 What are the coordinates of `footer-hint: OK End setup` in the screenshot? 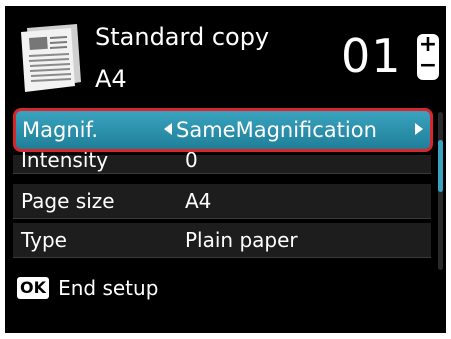 It's located at (87, 288).